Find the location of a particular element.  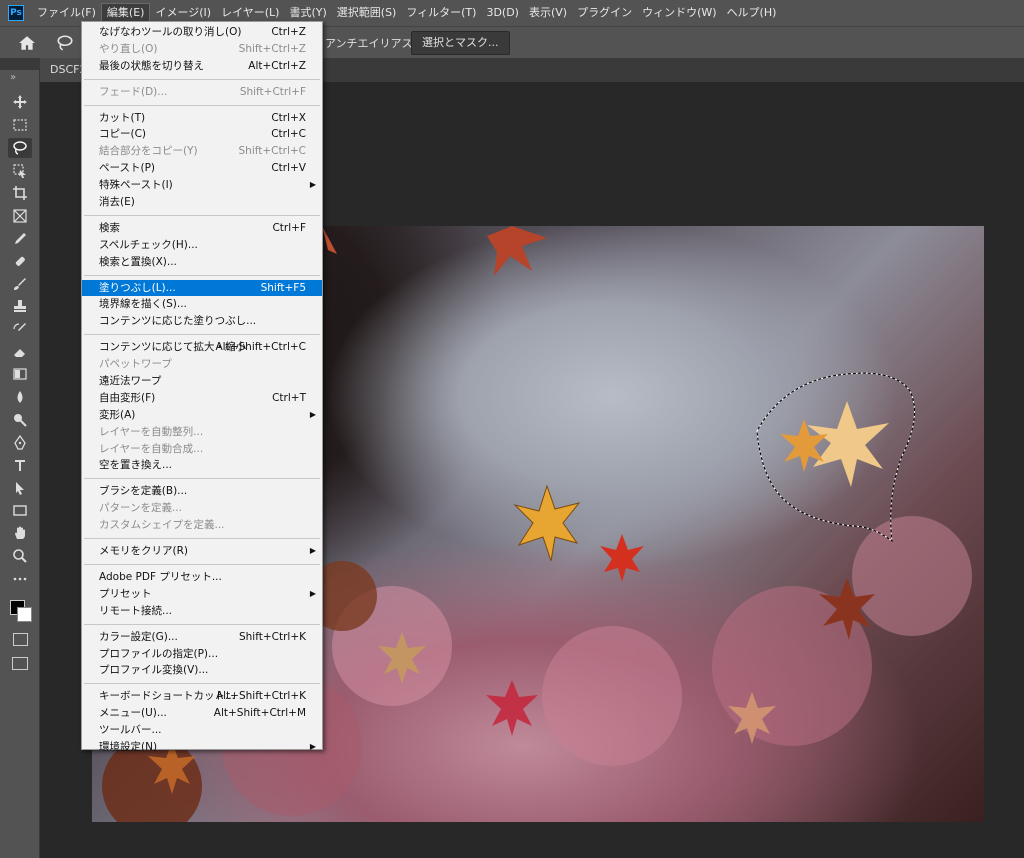

collapse-panel-icon: » is located at coordinates (13, 77).